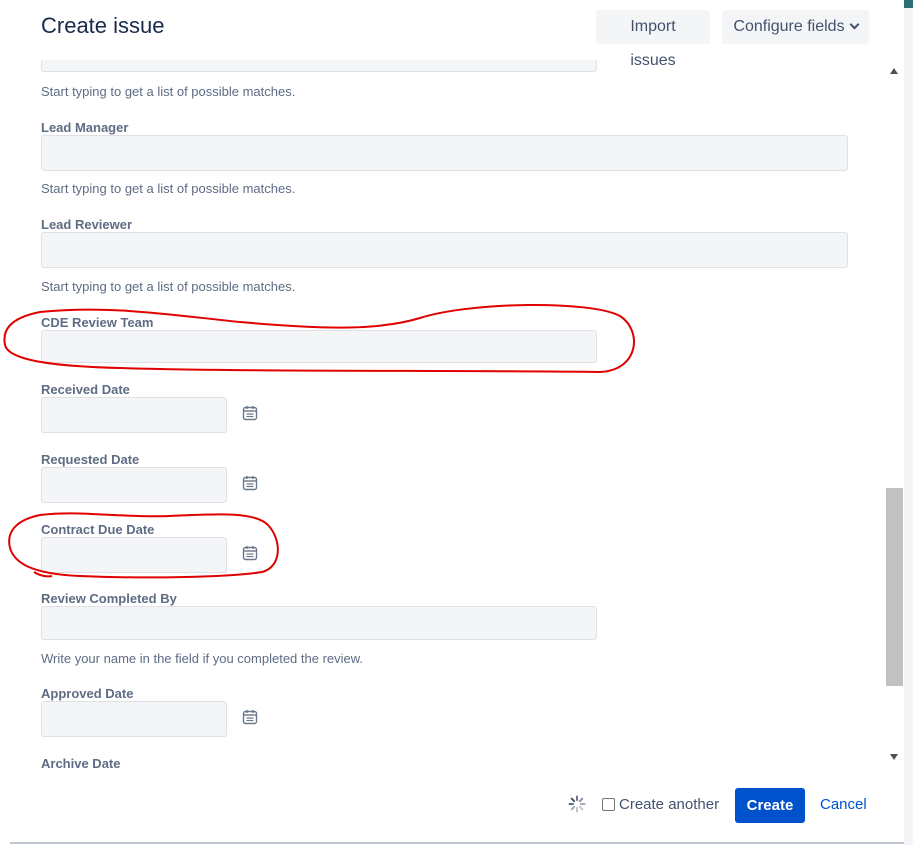 This screenshot has width=913, height=845. What do you see at coordinates (908, 422) in the screenshot?
I see `page-backdrop` at bounding box center [908, 422].